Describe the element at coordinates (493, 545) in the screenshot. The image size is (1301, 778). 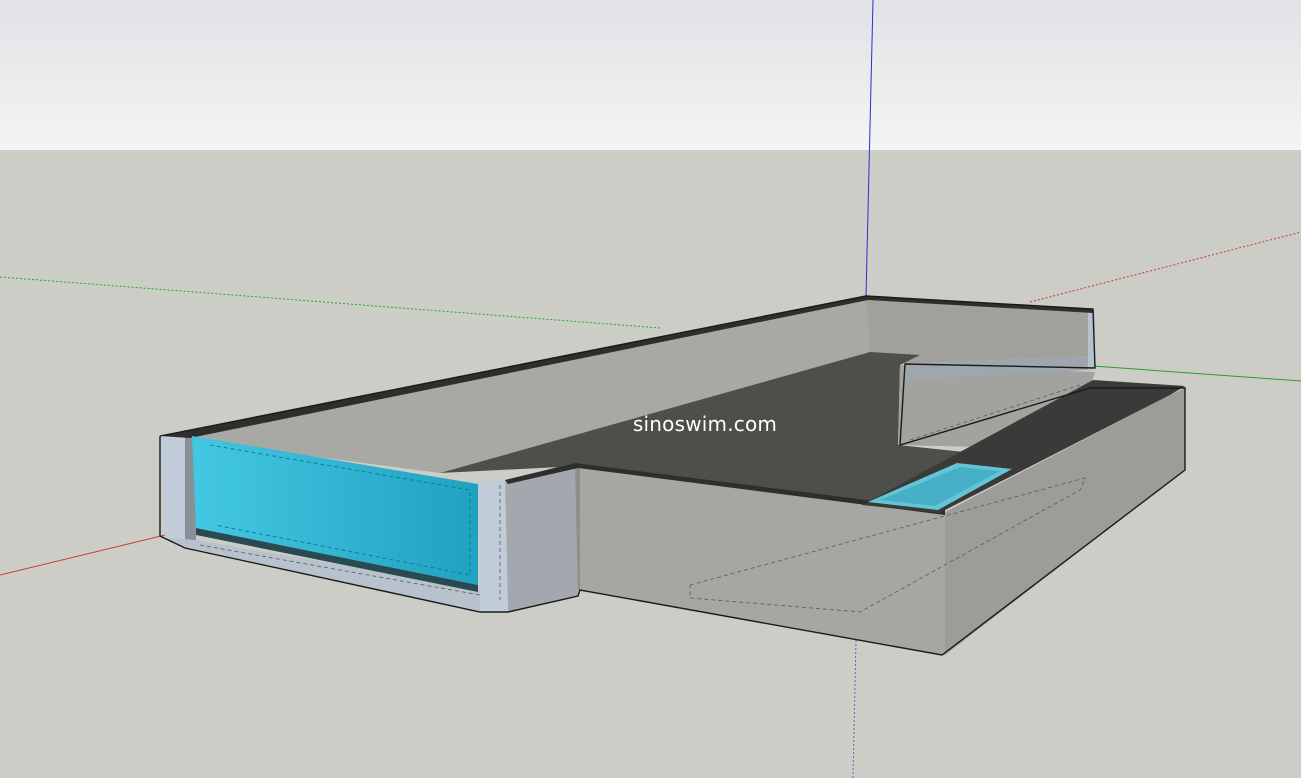
I see `glass-right-pillar` at that location.